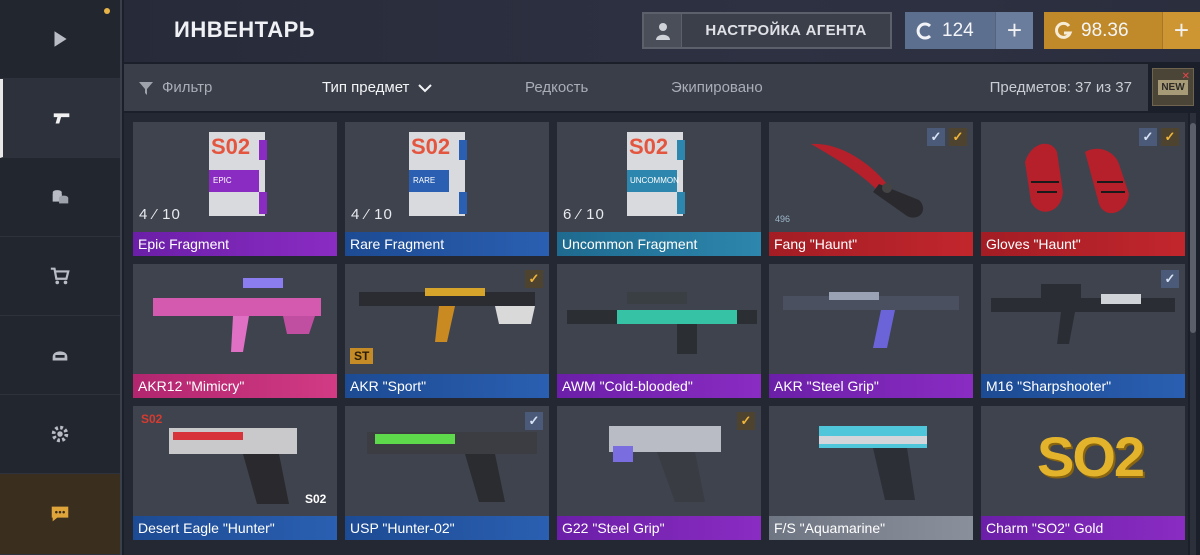  Describe the element at coordinates (1014, 30) in the screenshot. I see `add-silver-button: +` at that location.